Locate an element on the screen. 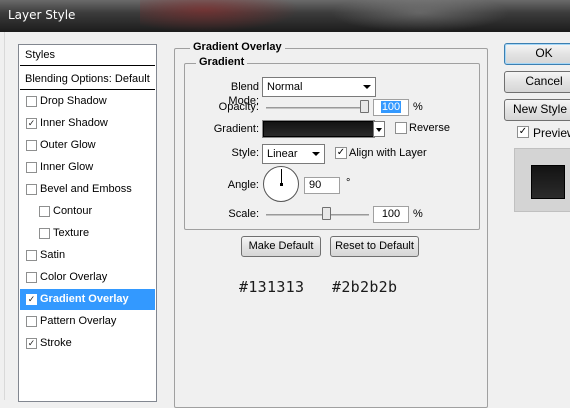  style-item-color-overlay: Color Overlay is located at coordinates (87, 277).